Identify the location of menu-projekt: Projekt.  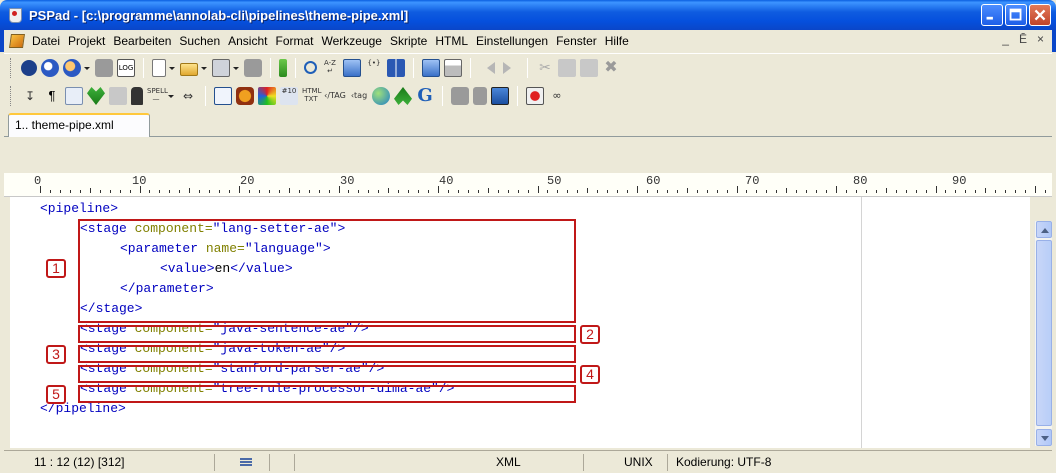
(86, 41).